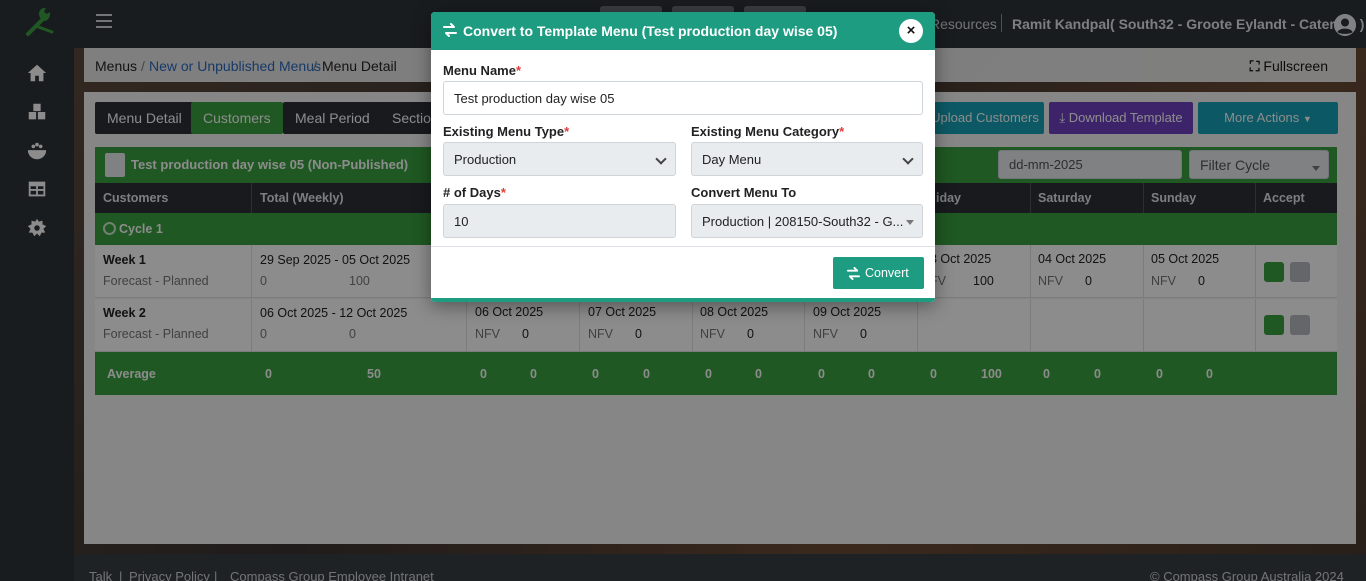 Image resolution: width=1366 pixels, height=581 pixels. Describe the element at coordinates (732, 159) in the screenshot. I see `menu-category-value: Day Menu` at that location.